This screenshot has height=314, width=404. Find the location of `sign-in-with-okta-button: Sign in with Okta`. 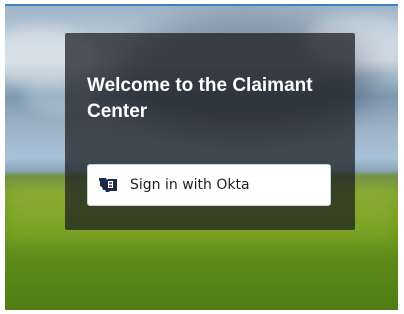

sign-in-with-okta-button: Sign in with Okta is located at coordinates (209, 185).